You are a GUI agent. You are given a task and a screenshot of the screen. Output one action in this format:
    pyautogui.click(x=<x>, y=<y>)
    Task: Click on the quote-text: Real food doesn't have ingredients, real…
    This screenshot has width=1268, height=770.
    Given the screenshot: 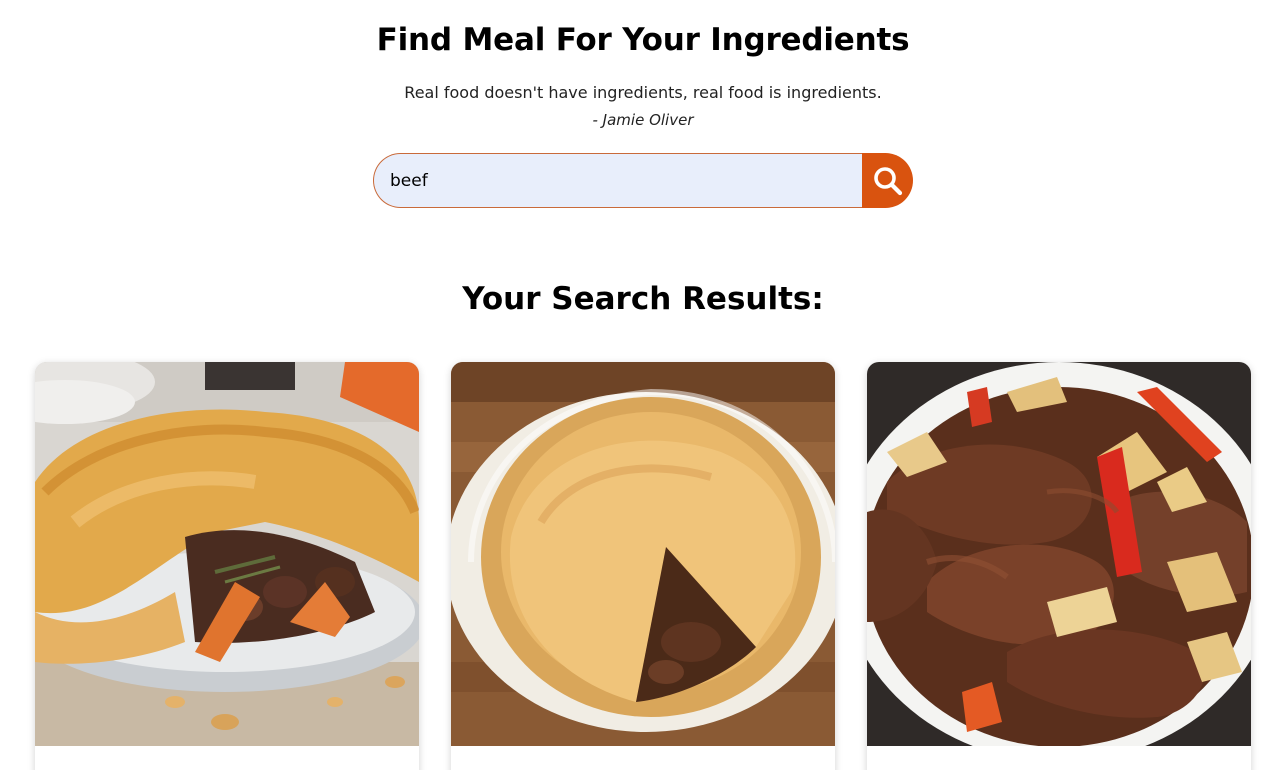 What is the action you would take?
    pyautogui.click(x=643, y=92)
    